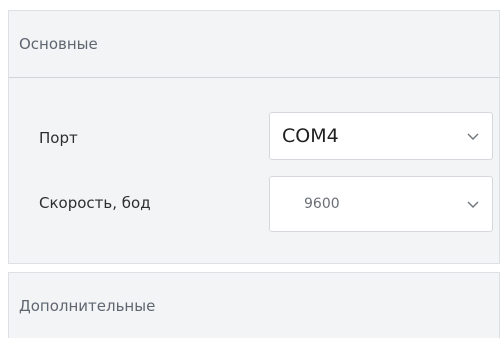 The height and width of the screenshot is (338, 500). Describe the element at coordinates (310, 136) in the screenshot. I see `port-select-value: COM4` at that location.